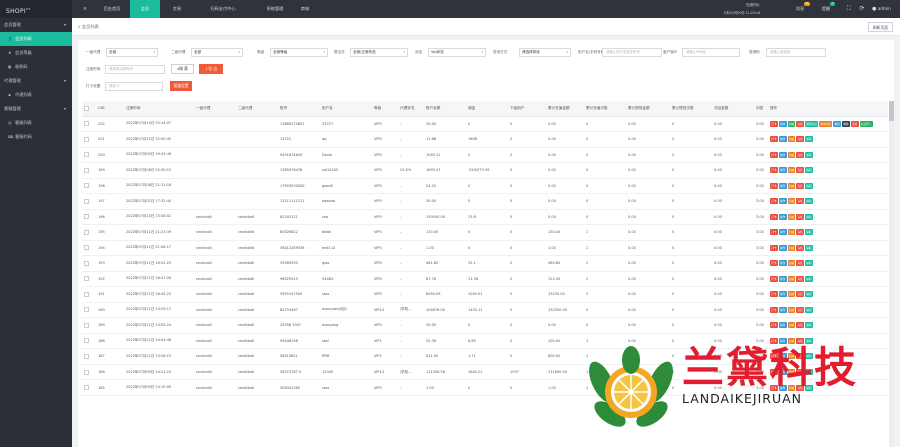 The width and height of the screenshot is (900, 447). What do you see at coordinates (36, 123) in the screenshot?
I see `sidebar-item: ☺ 客服列表` at bounding box center [36, 123].